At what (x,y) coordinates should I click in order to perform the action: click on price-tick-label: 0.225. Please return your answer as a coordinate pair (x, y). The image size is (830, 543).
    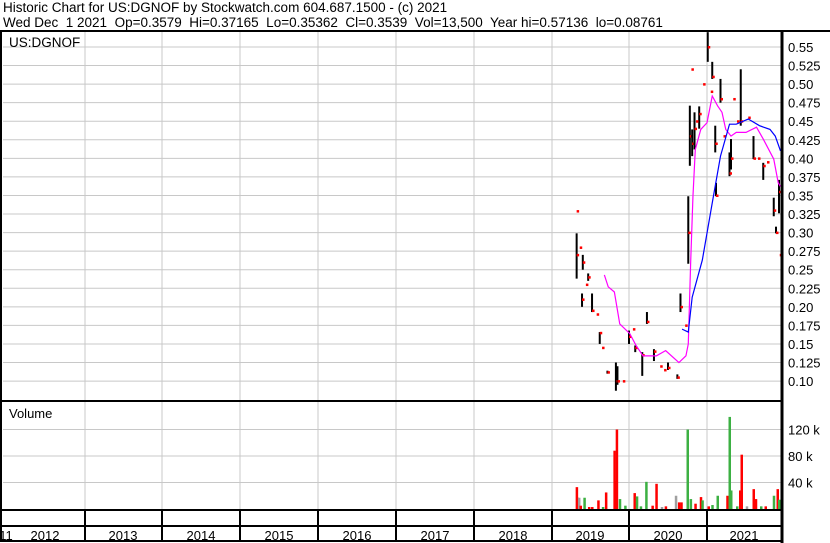
    Looking at the image, I should click on (804, 288).